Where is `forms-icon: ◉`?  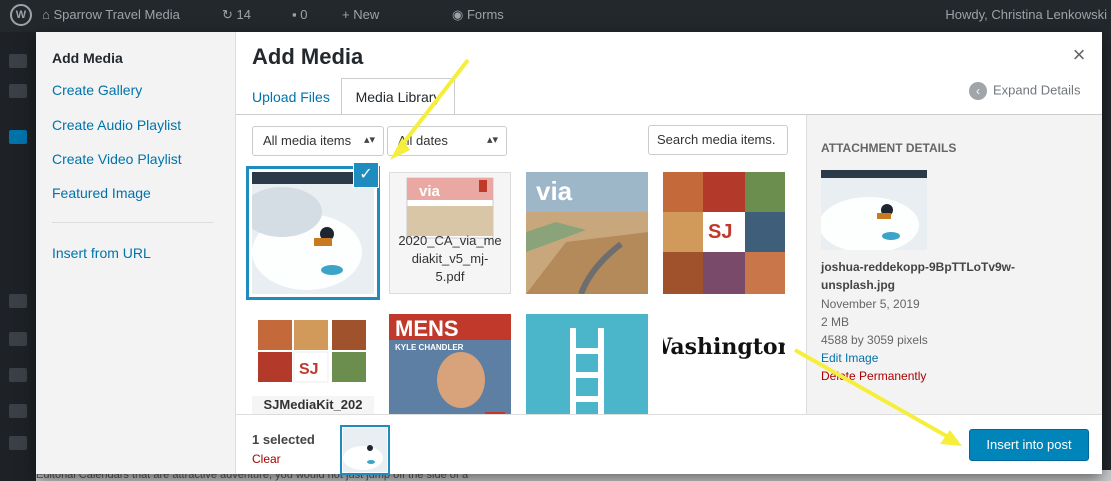 forms-icon: ◉ is located at coordinates (459, 14).